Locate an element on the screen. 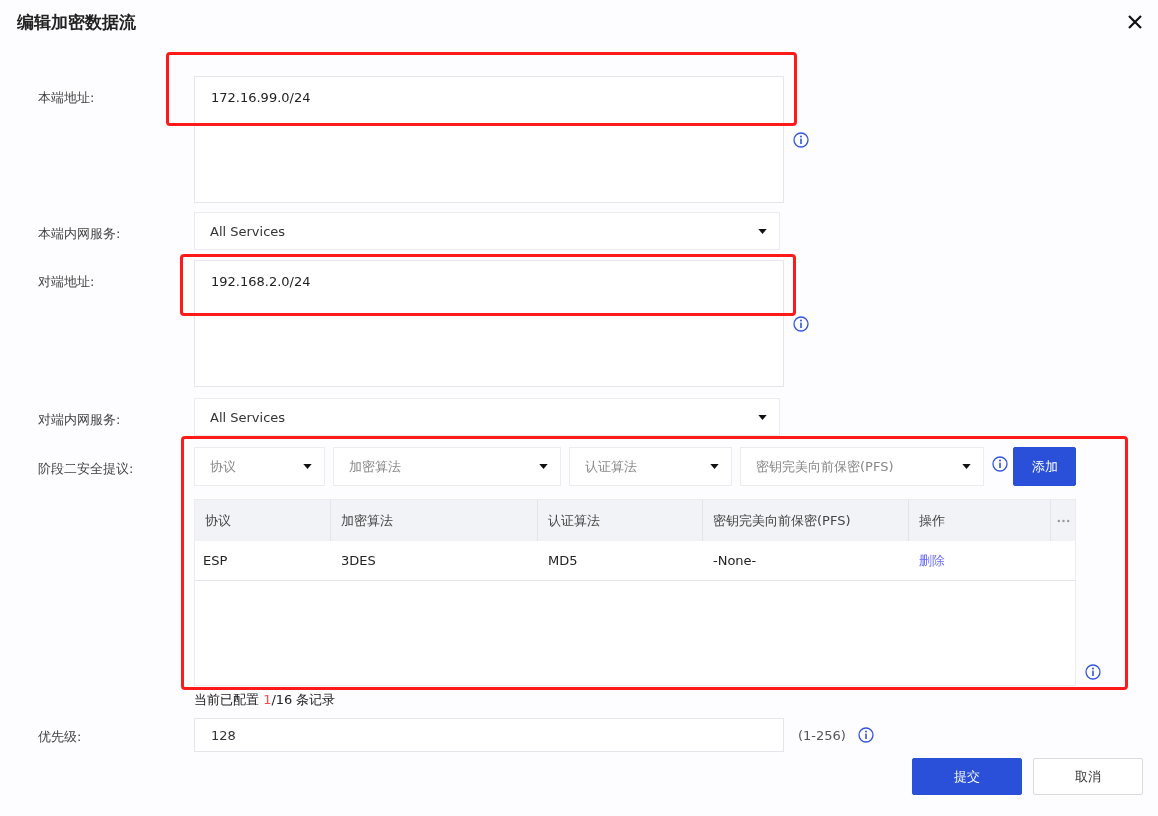 The image size is (1158, 816). table-cell-text: -None- is located at coordinates (735, 561).